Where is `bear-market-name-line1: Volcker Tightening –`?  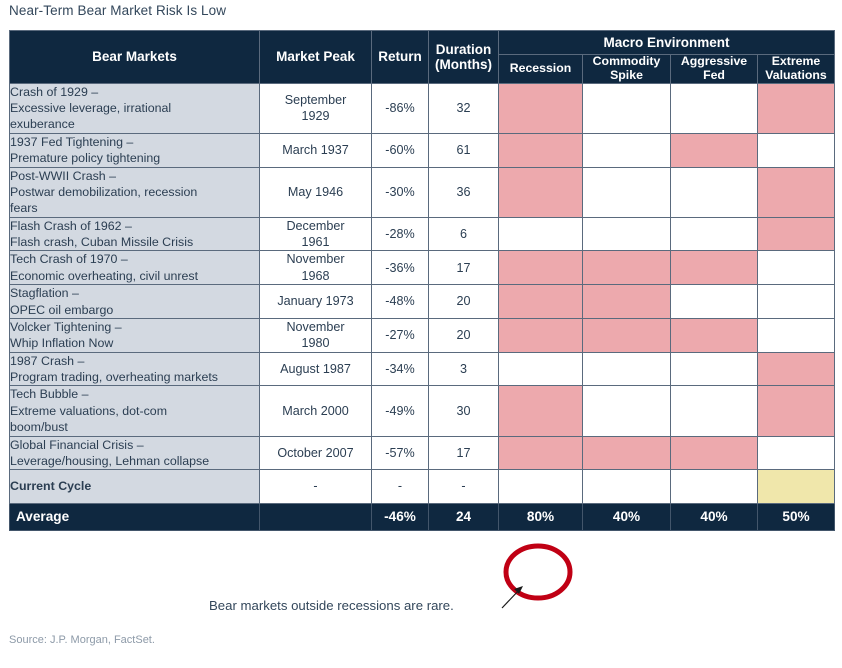
bear-market-name-line1: Volcker Tightening – is located at coordinates (66, 326).